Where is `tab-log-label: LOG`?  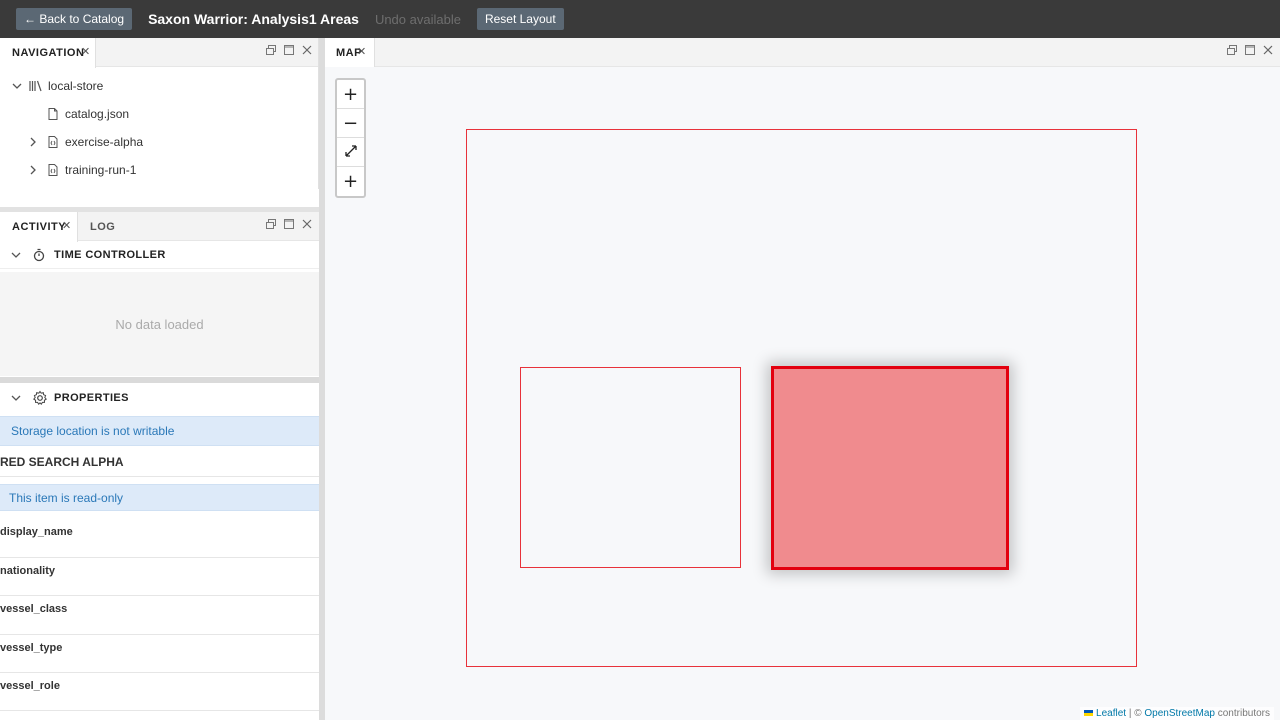
tab-log-label: LOG is located at coordinates (103, 226).